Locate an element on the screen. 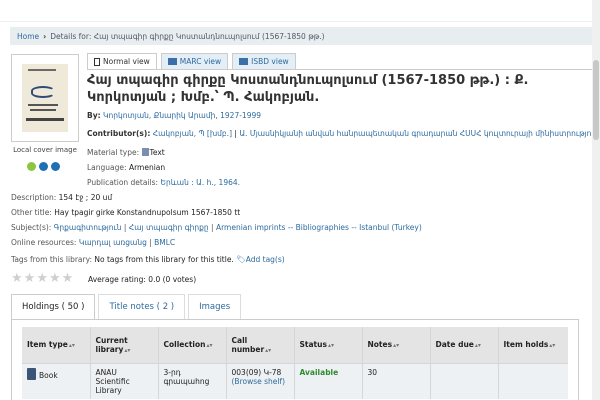 The height and width of the screenshot is (400, 600). col-item-type: Item type▴▾ is located at coordinates (56, 345).